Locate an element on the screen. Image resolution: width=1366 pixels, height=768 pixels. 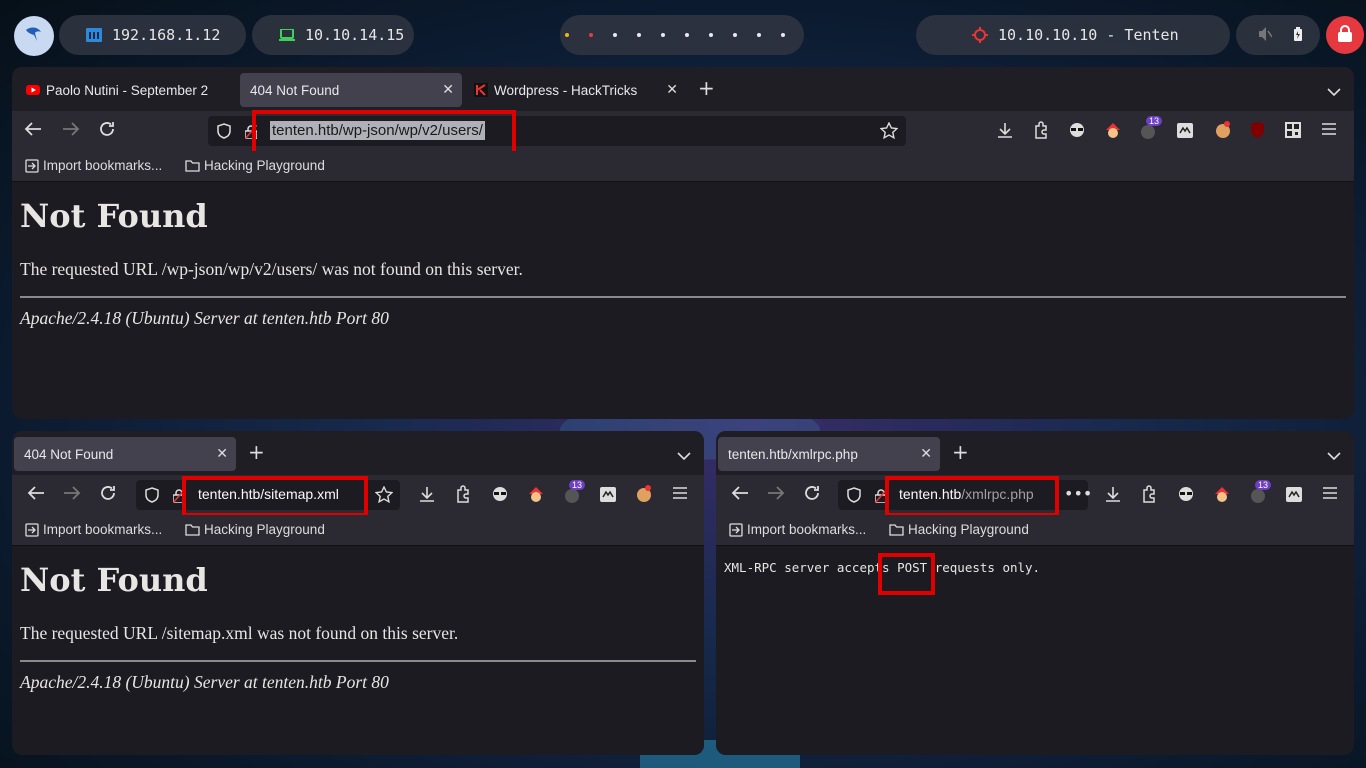
target-widget: 10.10.10.10 - Tenten is located at coordinates (1073, 35).